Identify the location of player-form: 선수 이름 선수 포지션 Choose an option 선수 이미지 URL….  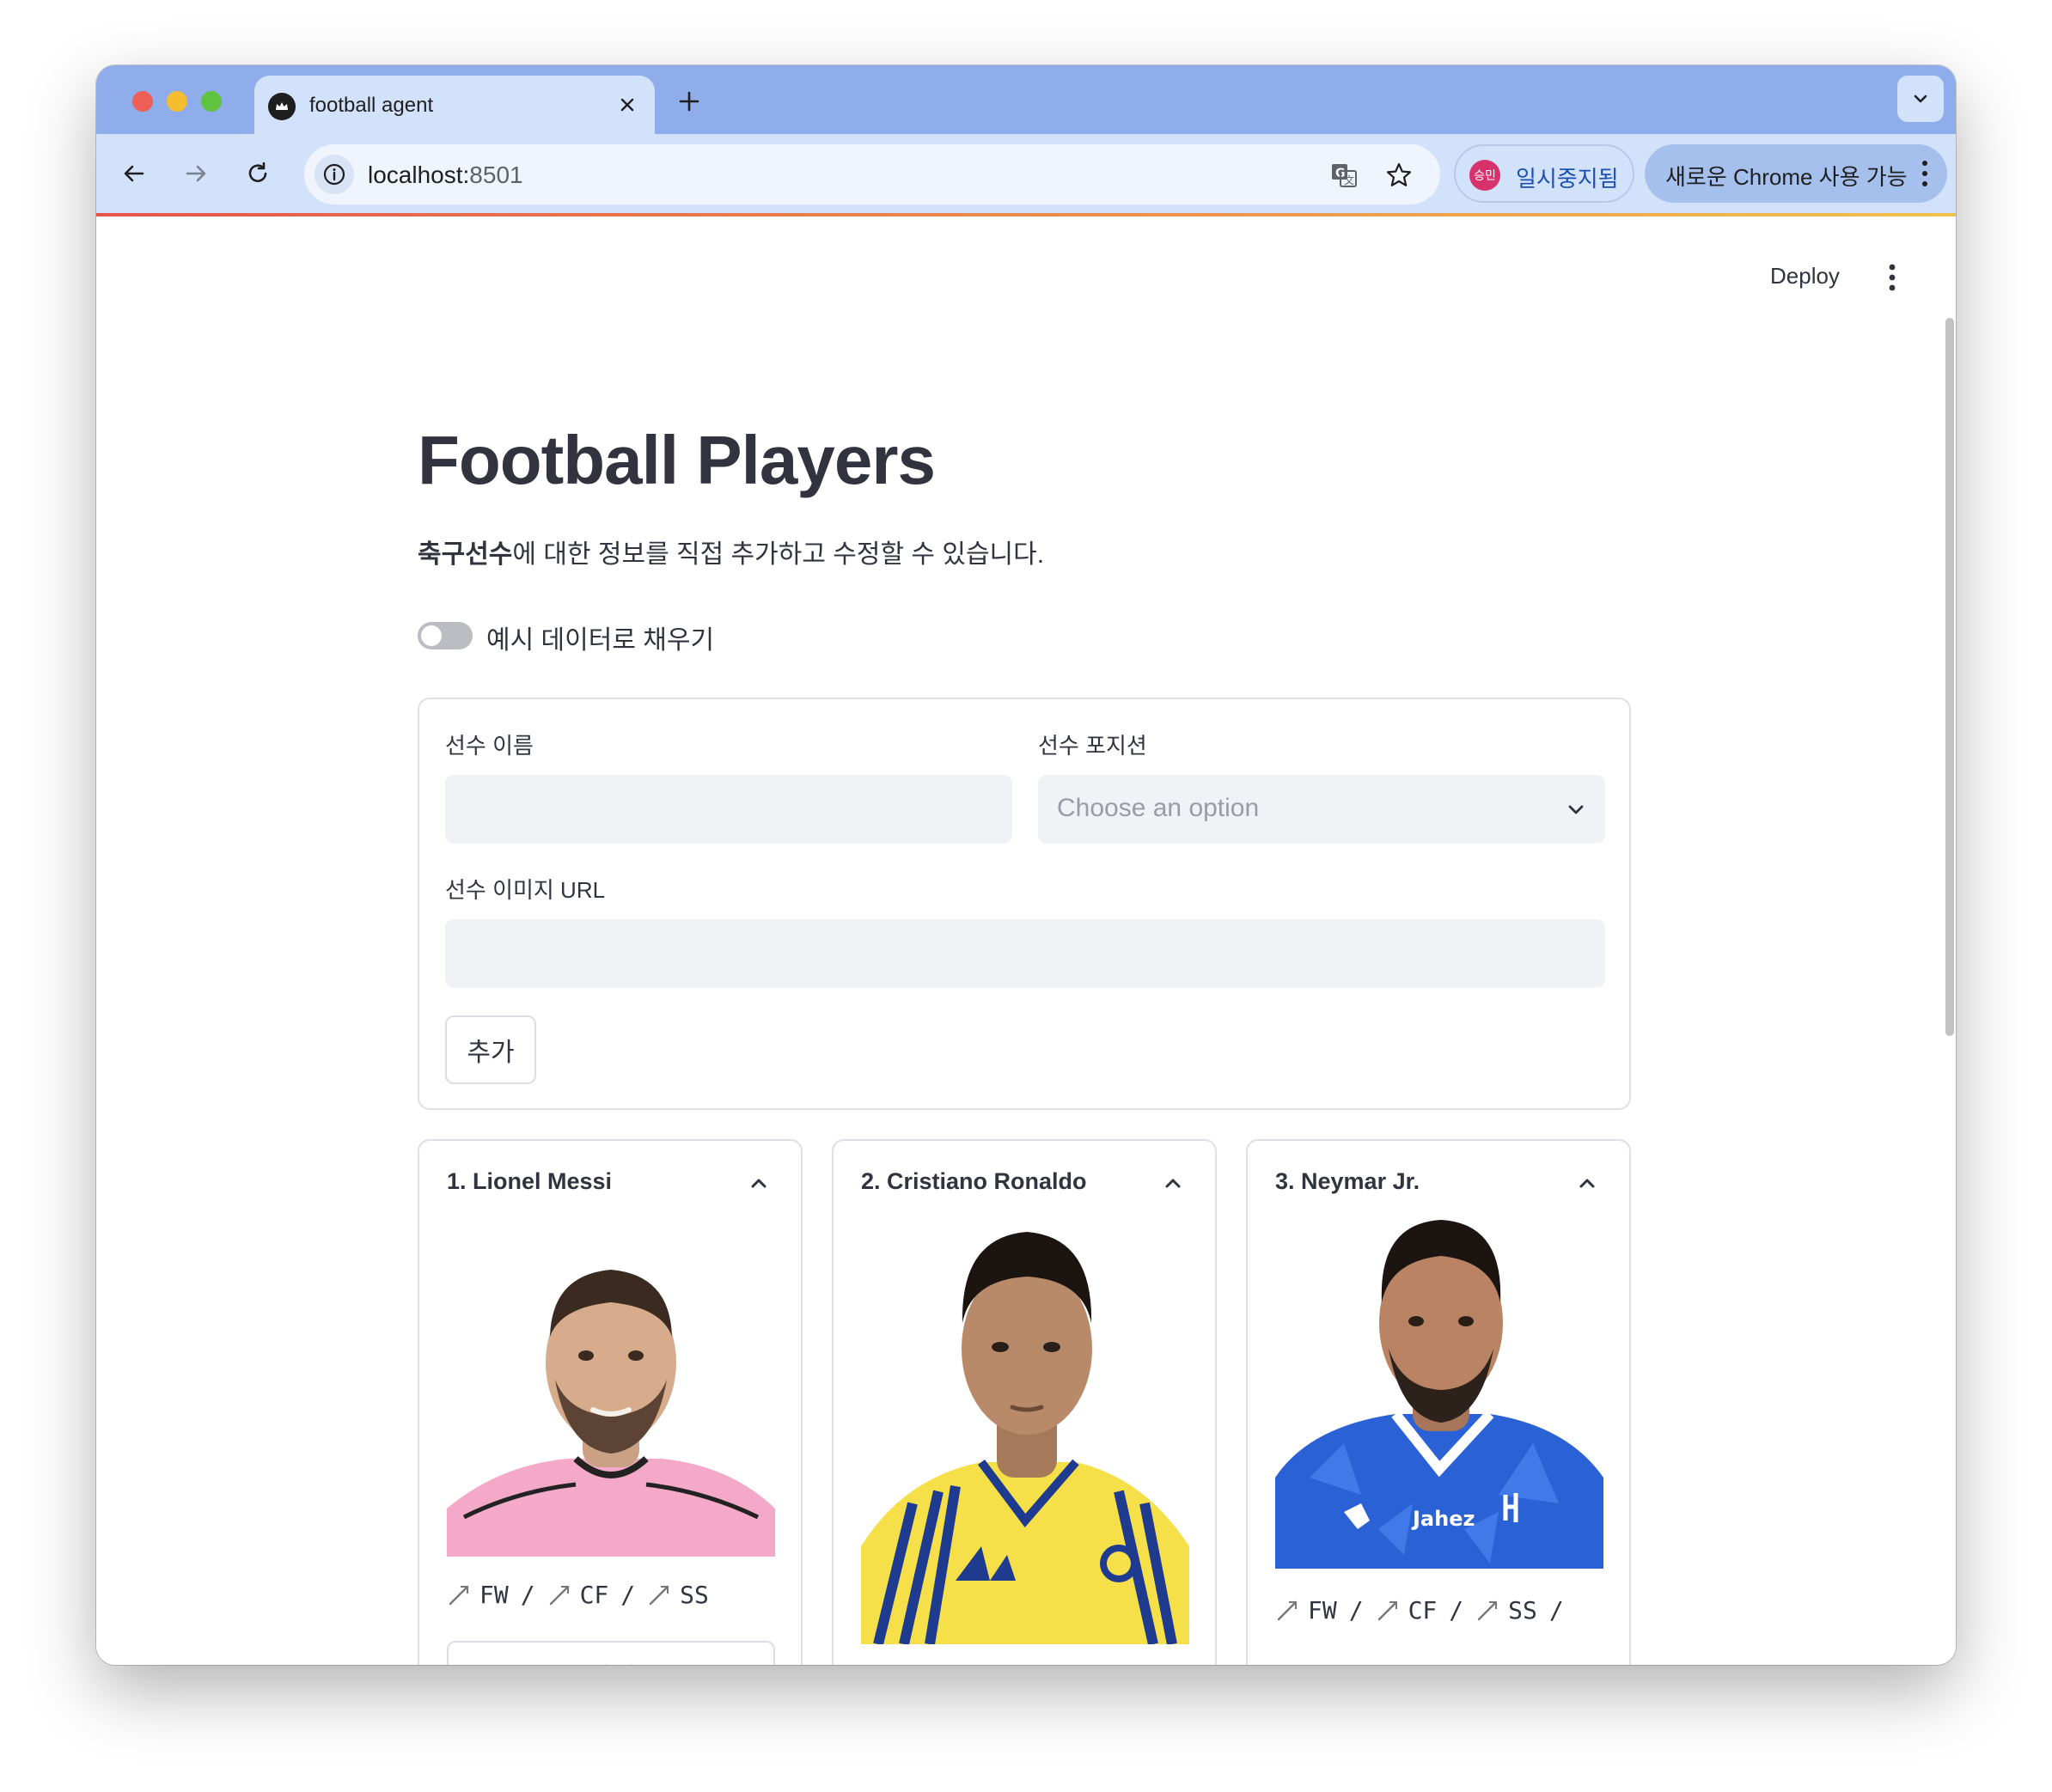
(1024, 904).